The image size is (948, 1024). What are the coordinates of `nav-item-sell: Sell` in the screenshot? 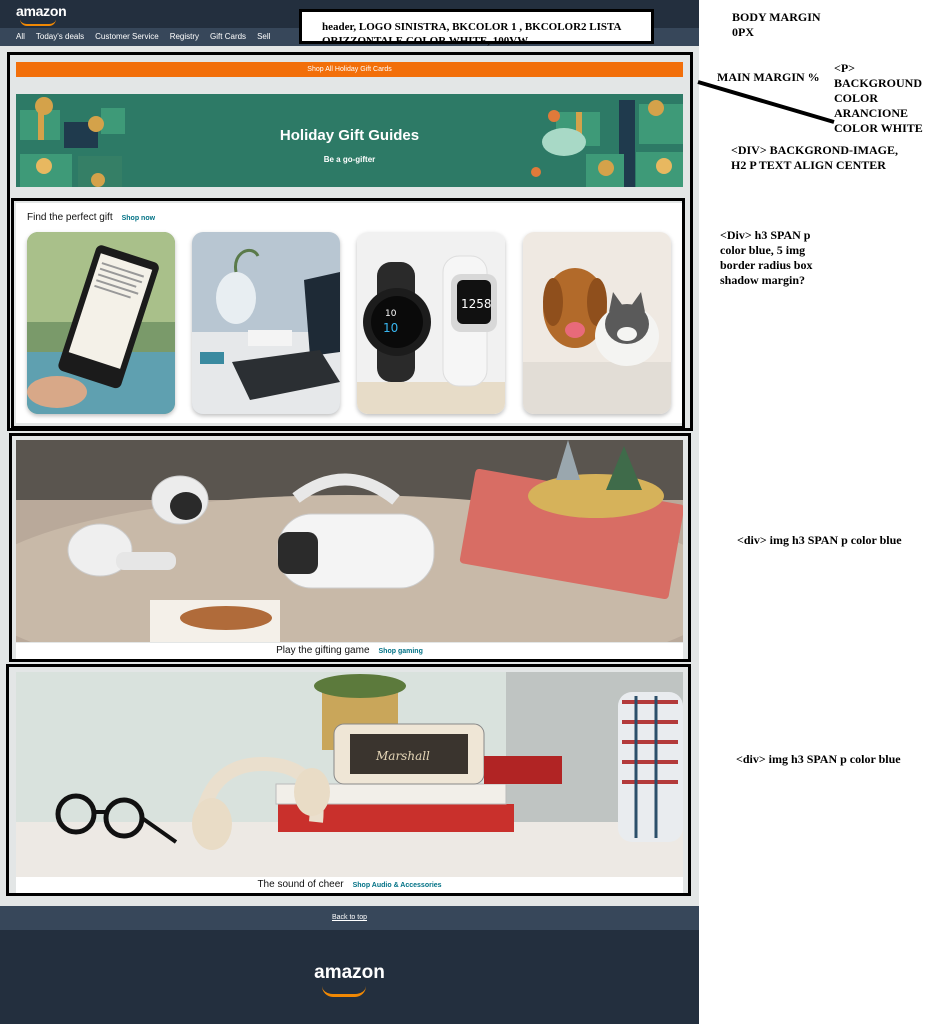 It's located at (263, 37).